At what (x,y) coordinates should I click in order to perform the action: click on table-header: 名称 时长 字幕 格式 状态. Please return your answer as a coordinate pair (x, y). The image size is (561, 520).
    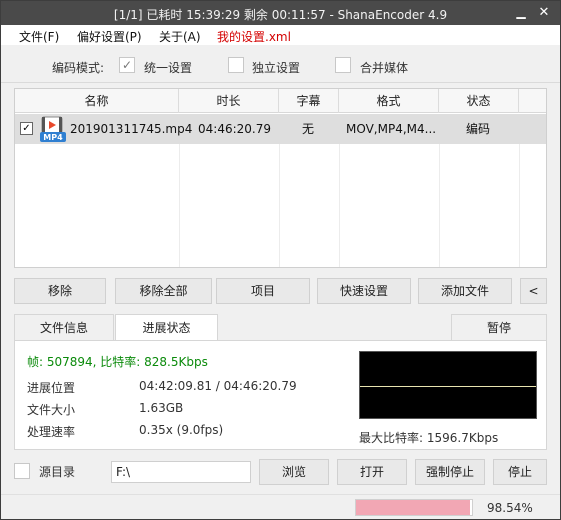
    Looking at the image, I should click on (280, 101).